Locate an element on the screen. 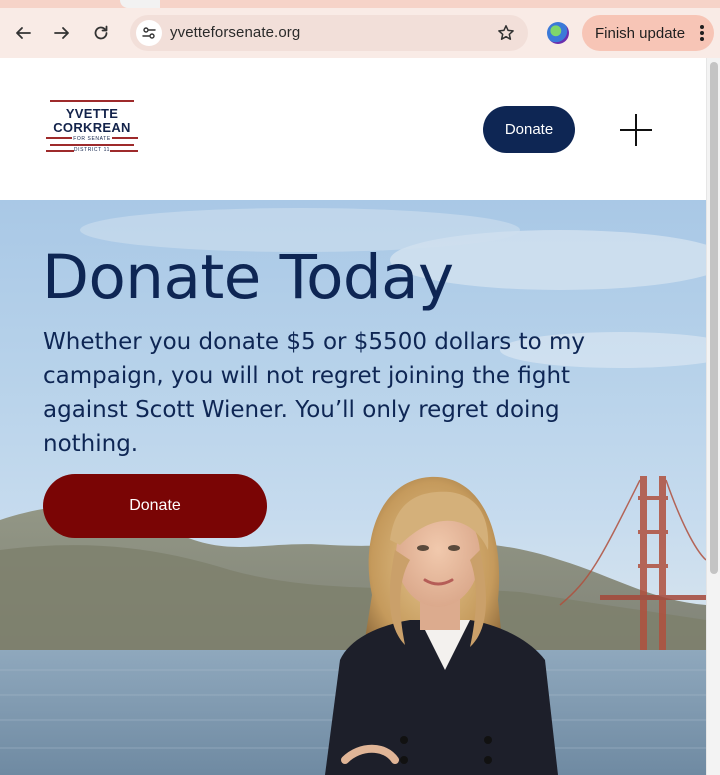 The height and width of the screenshot is (775, 720). browser-toolbar: yvetteforsenate.org Finish update is located at coordinates (360, 33).